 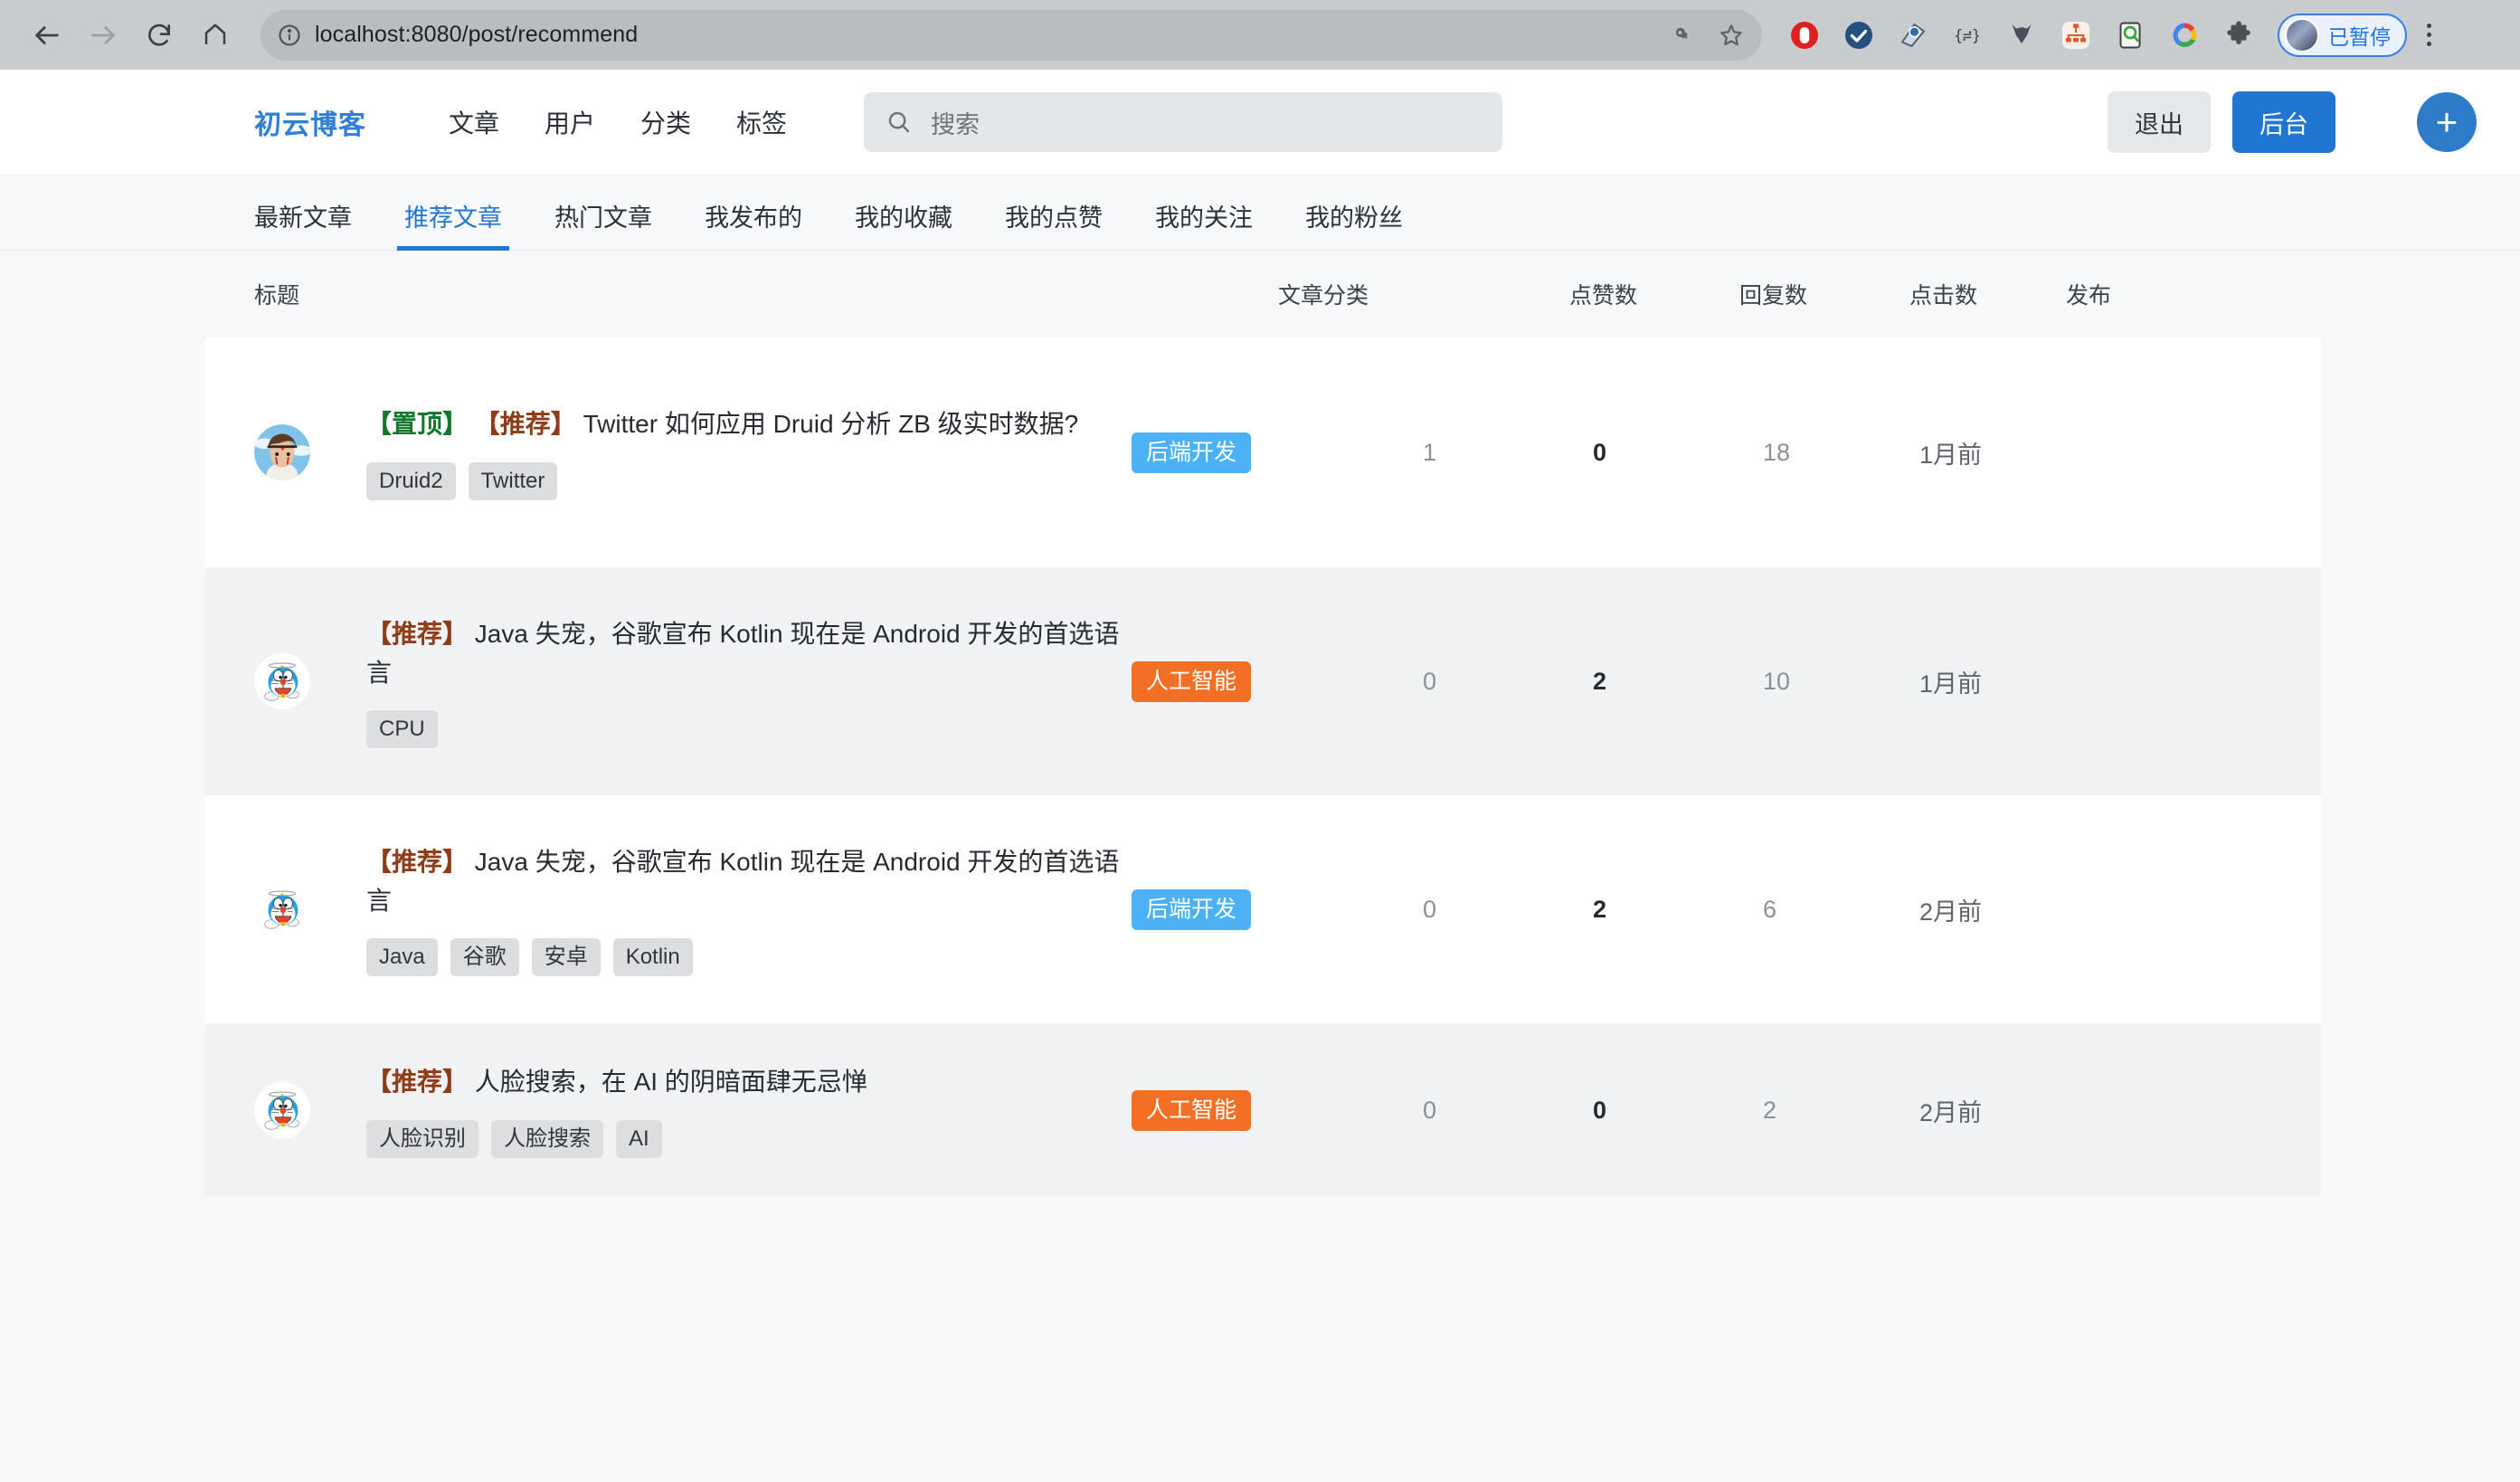 I want to click on info-circle-icon, so click(x=289, y=35).